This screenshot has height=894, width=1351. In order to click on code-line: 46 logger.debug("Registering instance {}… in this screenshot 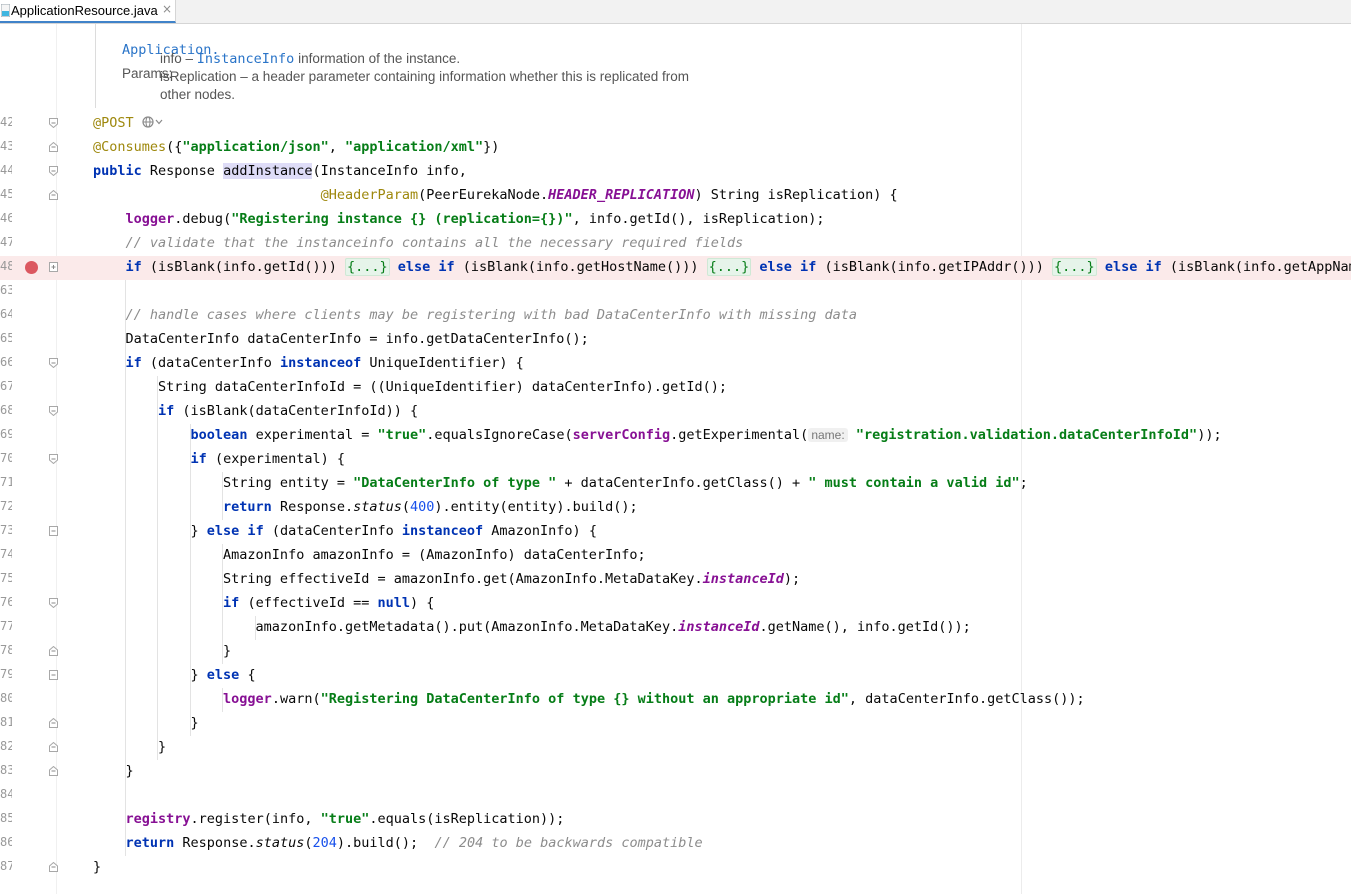, I will do `click(675, 220)`.